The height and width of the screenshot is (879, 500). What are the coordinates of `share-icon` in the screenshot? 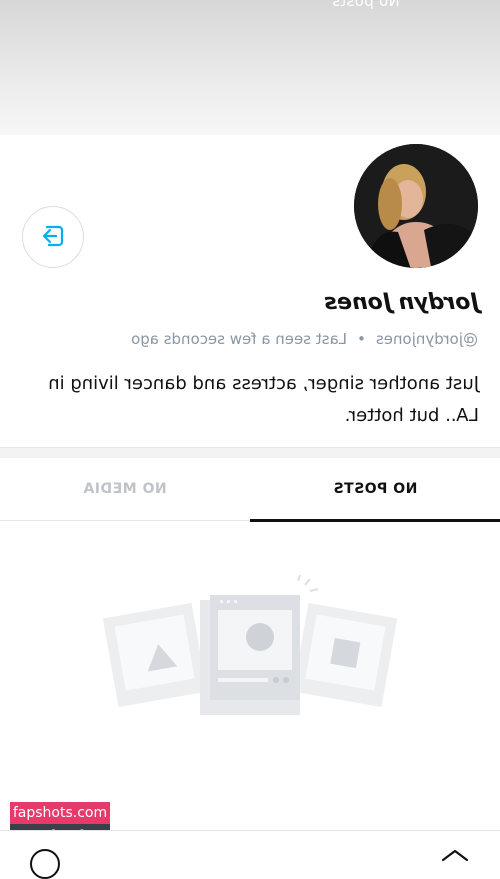 It's located at (53, 237).